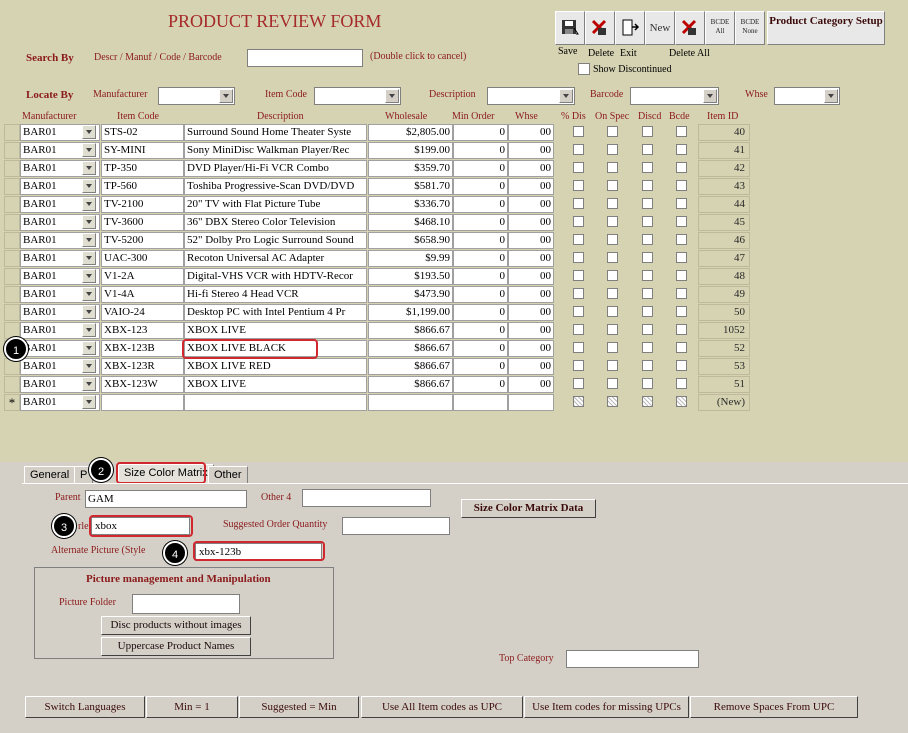  I want to click on cell-wholesale: $199.00, so click(410, 150).